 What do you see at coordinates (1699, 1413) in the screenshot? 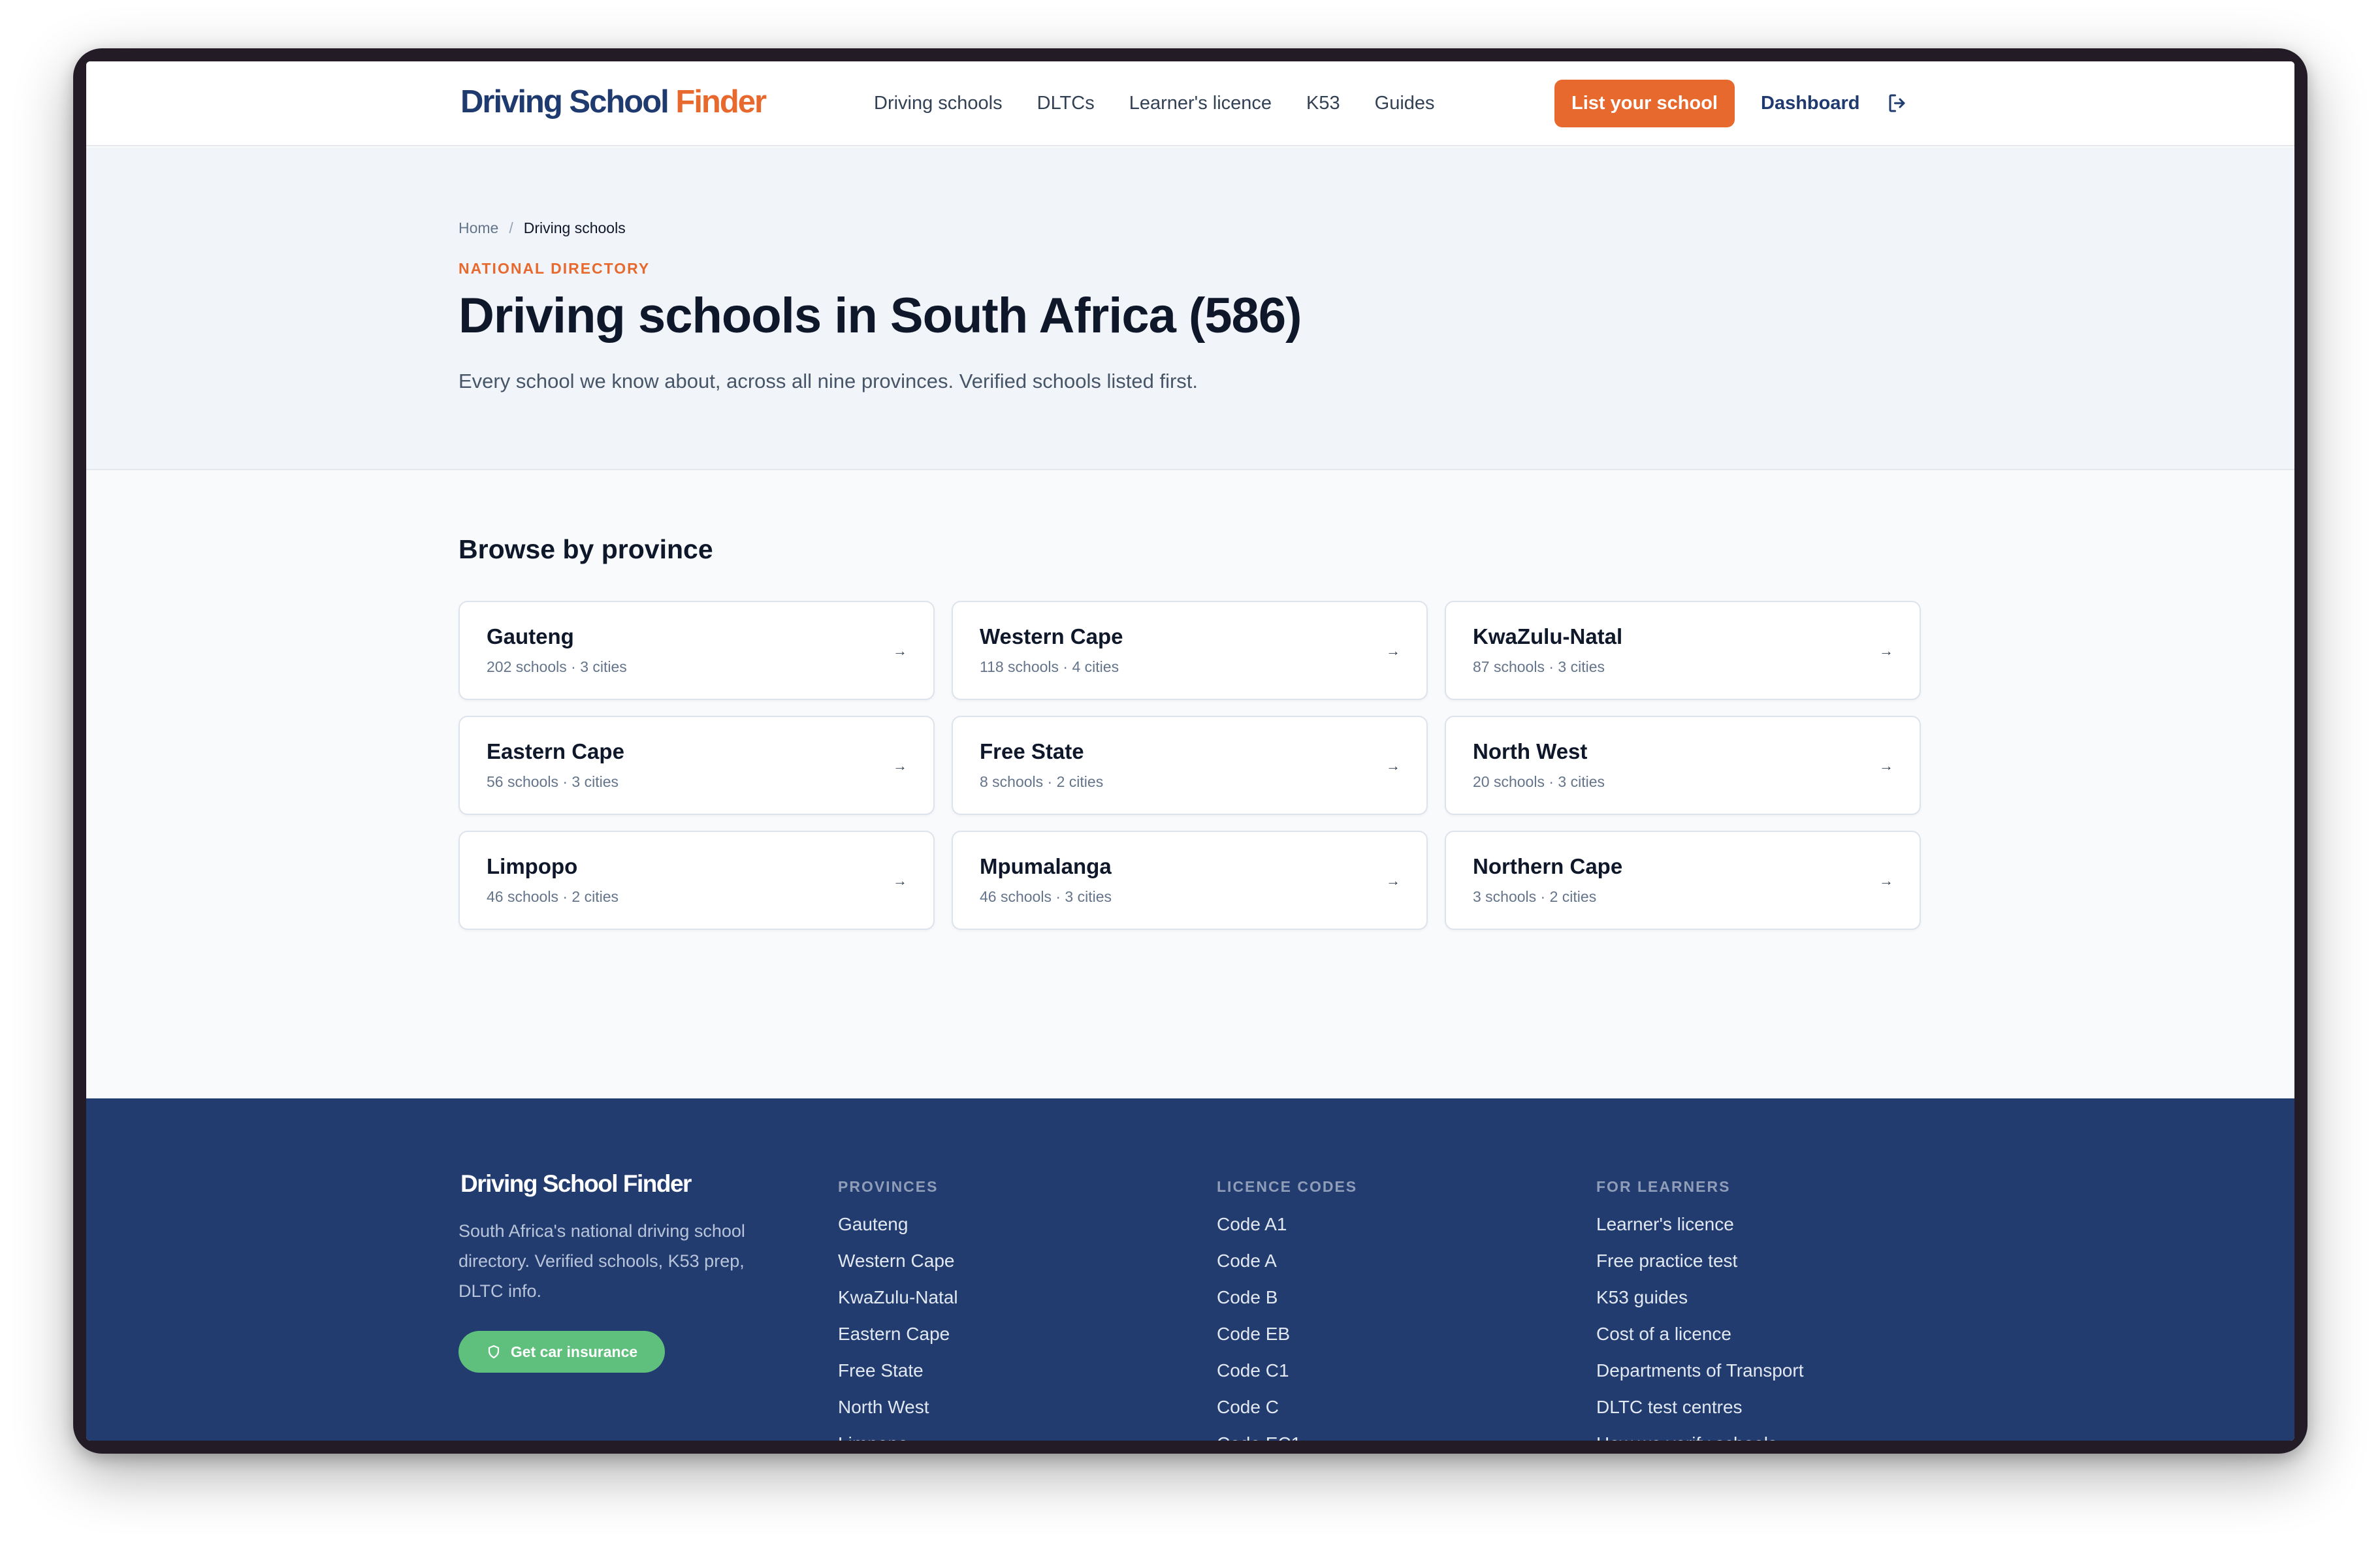
I see `footer-link: DLTC test centres` at bounding box center [1699, 1413].